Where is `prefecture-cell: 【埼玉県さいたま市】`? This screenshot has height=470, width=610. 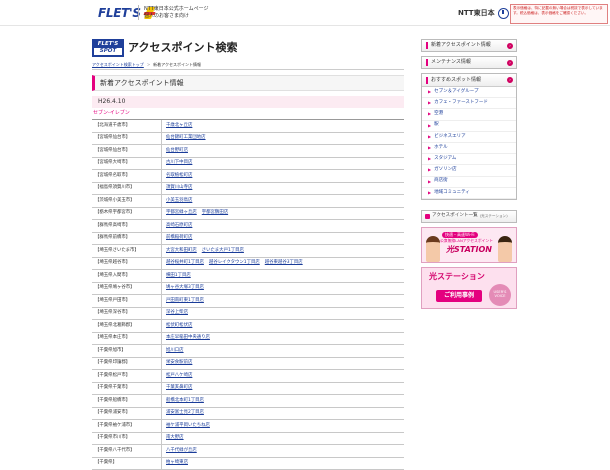
prefecture-cell: 【埼玉県さいたま市】 is located at coordinates (127, 251).